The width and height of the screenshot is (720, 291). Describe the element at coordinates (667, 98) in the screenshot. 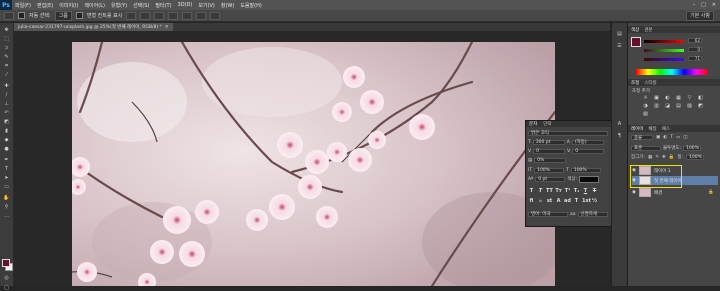

I see `curves-icon: ◐` at that location.